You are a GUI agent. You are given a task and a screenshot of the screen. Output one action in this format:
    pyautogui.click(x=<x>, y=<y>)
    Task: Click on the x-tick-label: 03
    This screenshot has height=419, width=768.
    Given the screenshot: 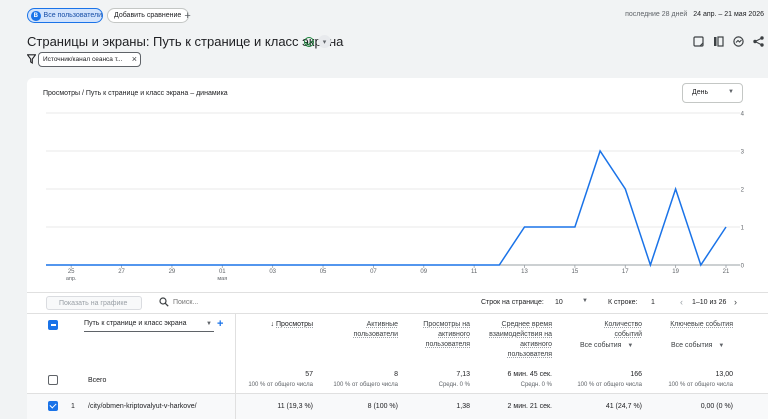 What is the action you would take?
    pyautogui.click(x=272, y=272)
    